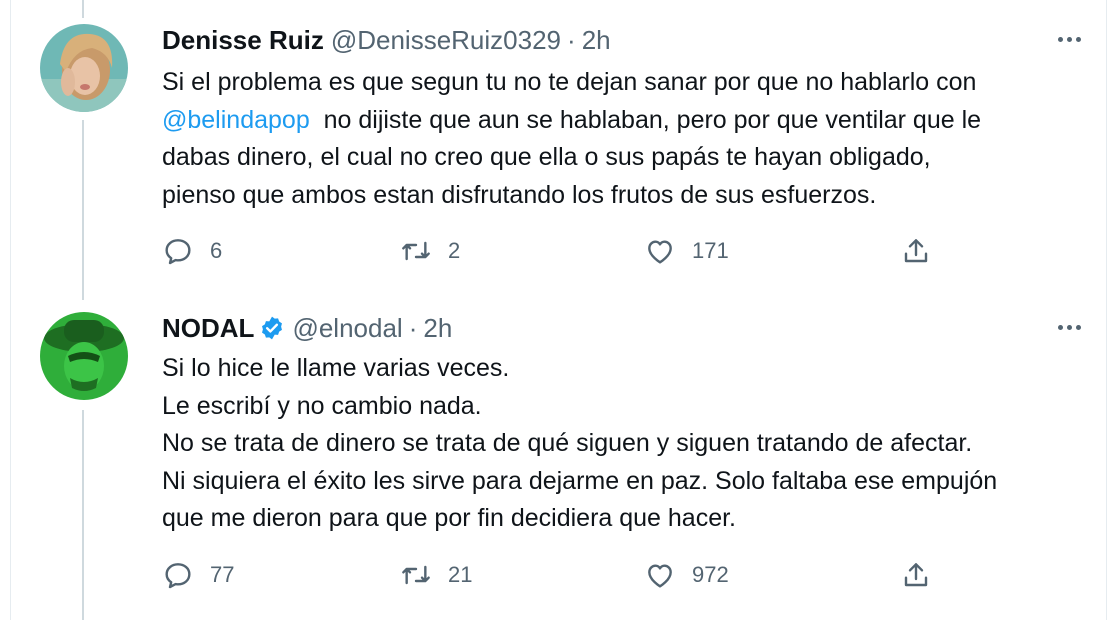  Describe the element at coordinates (272, 328) in the screenshot. I see `verified-badge-icon` at that location.